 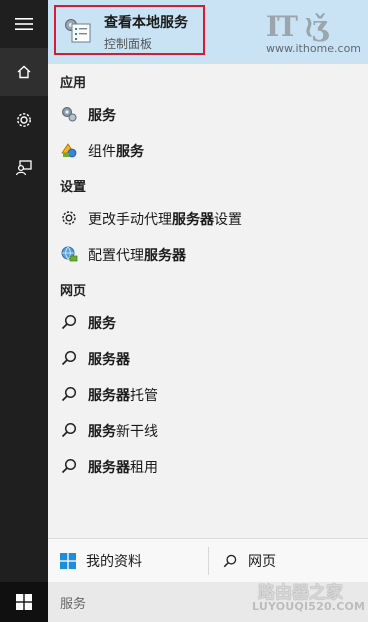 What do you see at coordinates (208, 150) in the screenshot?
I see `app-result-component-services: 组件服务` at bounding box center [208, 150].